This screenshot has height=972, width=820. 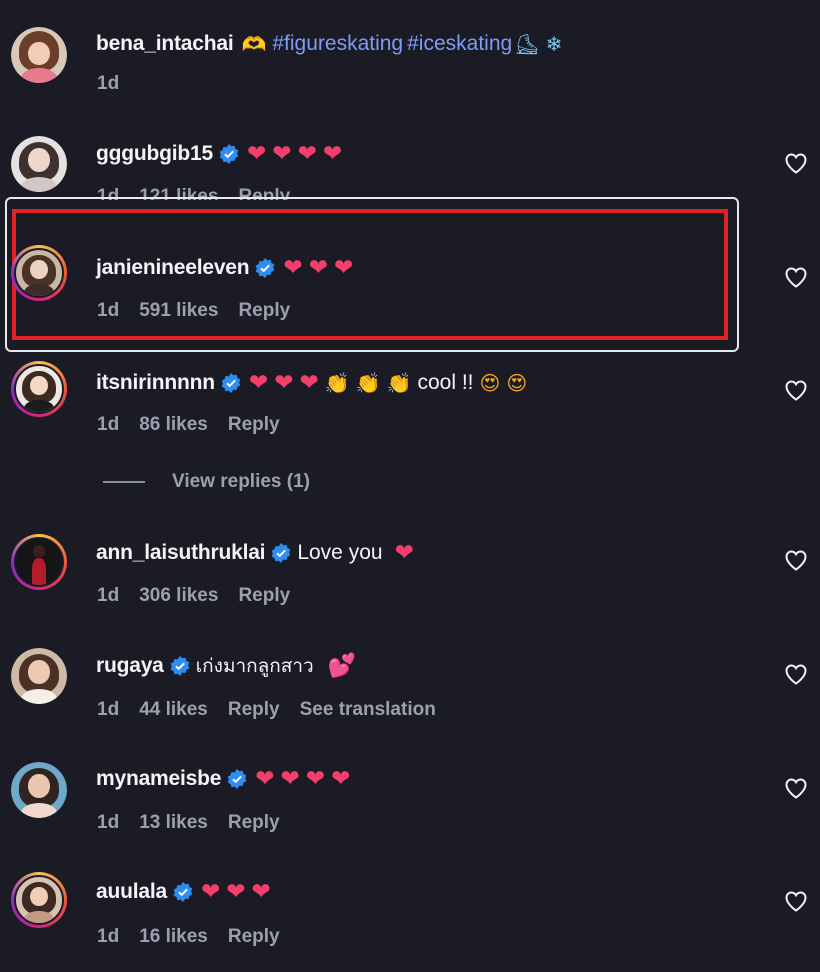 I want to click on like-count: 16 likes, so click(x=173, y=937).